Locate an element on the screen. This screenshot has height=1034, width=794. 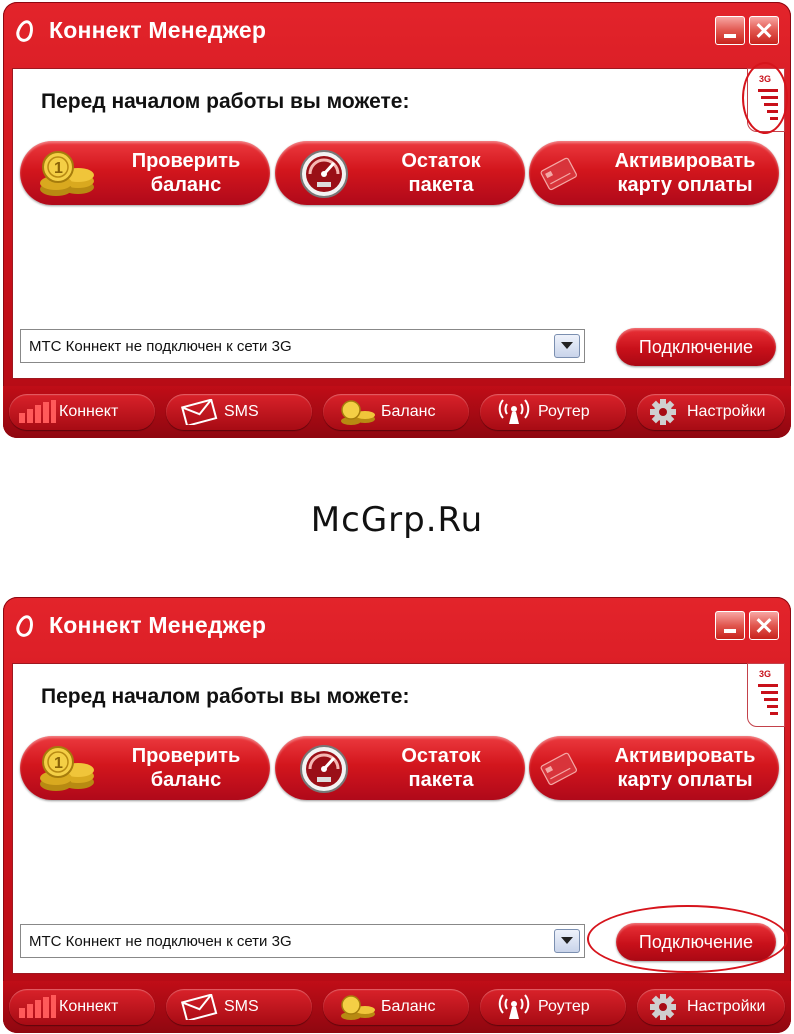
label-line: Активировать is located at coordinates (685, 161).